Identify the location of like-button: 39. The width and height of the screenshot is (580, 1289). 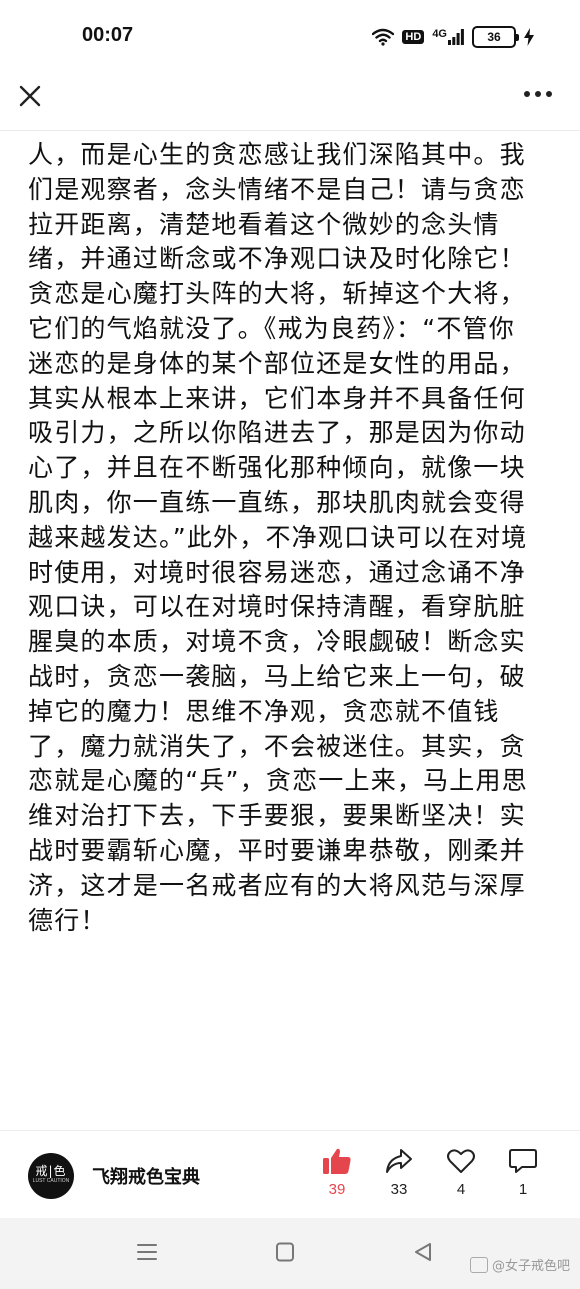
(337, 1172).